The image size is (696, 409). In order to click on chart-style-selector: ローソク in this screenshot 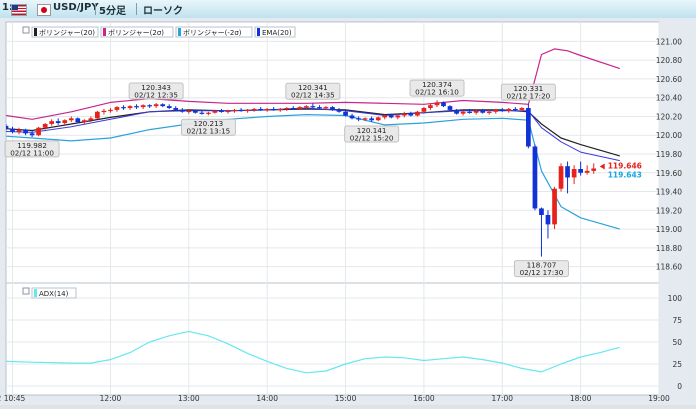, I will do `click(163, 9)`.